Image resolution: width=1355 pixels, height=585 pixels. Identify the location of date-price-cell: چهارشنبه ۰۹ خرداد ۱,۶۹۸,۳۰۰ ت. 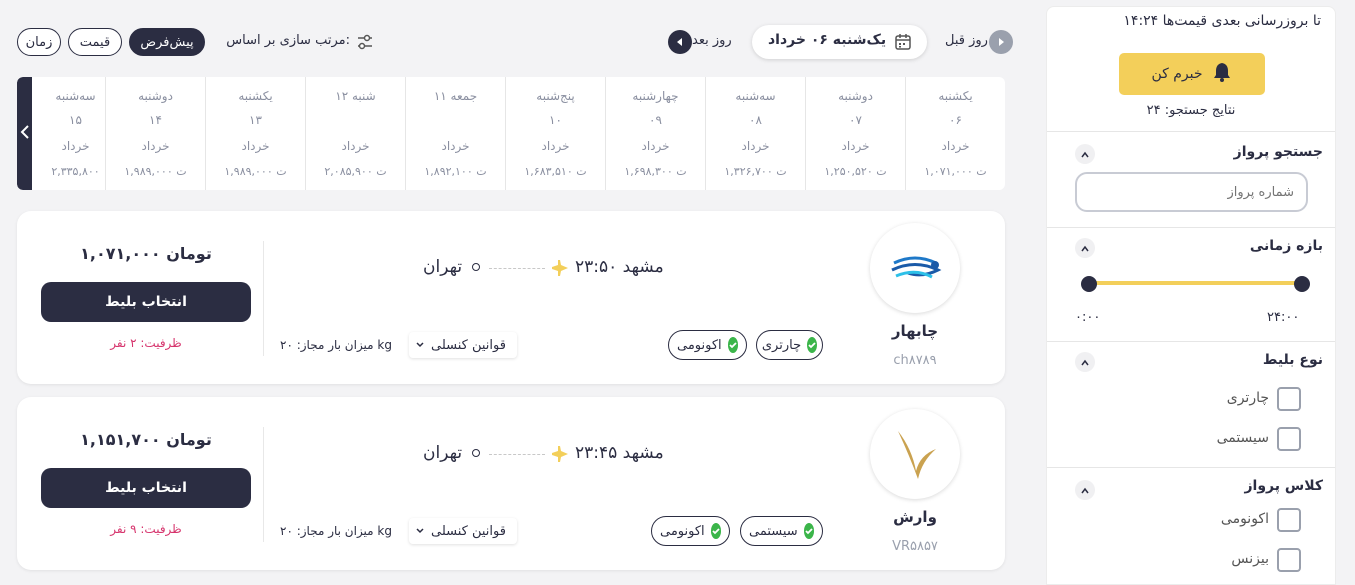
(655, 133).